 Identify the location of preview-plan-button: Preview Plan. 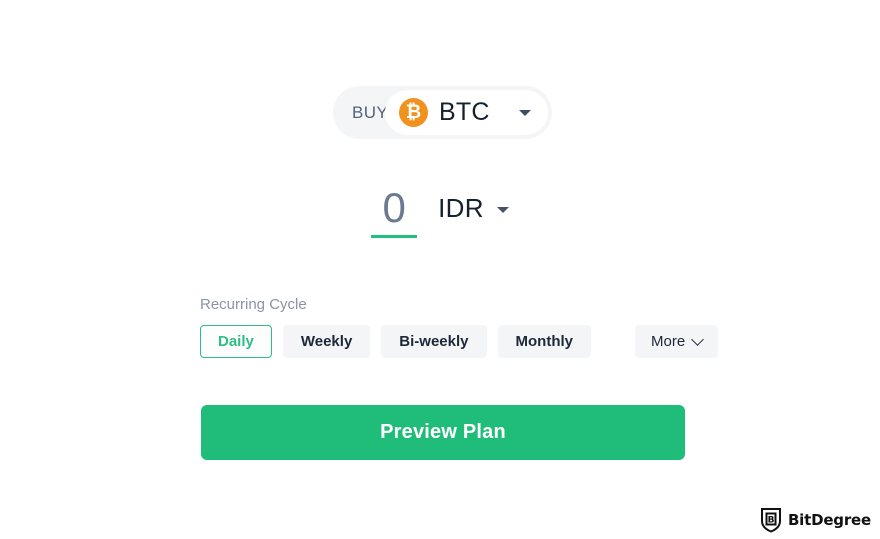
(443, 432).